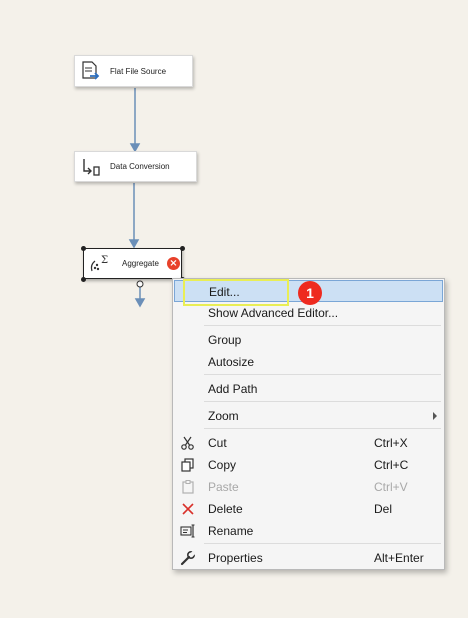  What do you see at coordinates (188, 509) in the screenshot?
I see `delete-icon` at bounding box center [188, 509].